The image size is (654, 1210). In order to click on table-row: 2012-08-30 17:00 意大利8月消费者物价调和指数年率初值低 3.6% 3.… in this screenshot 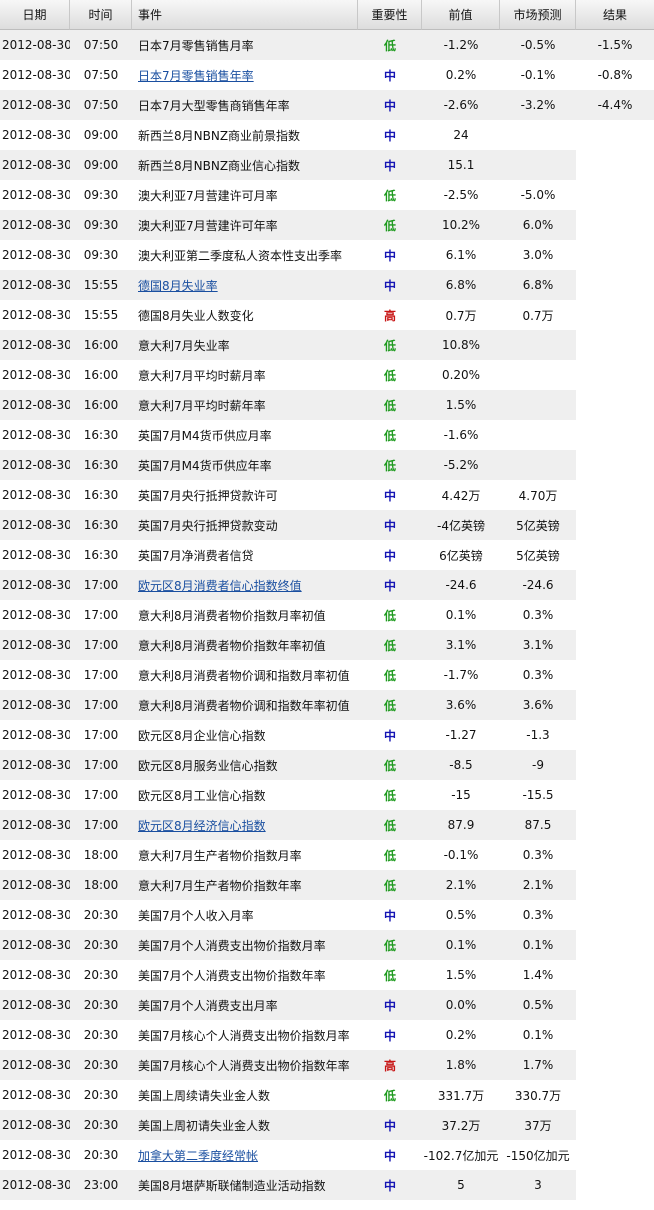, I will do `click(327, 705)`.